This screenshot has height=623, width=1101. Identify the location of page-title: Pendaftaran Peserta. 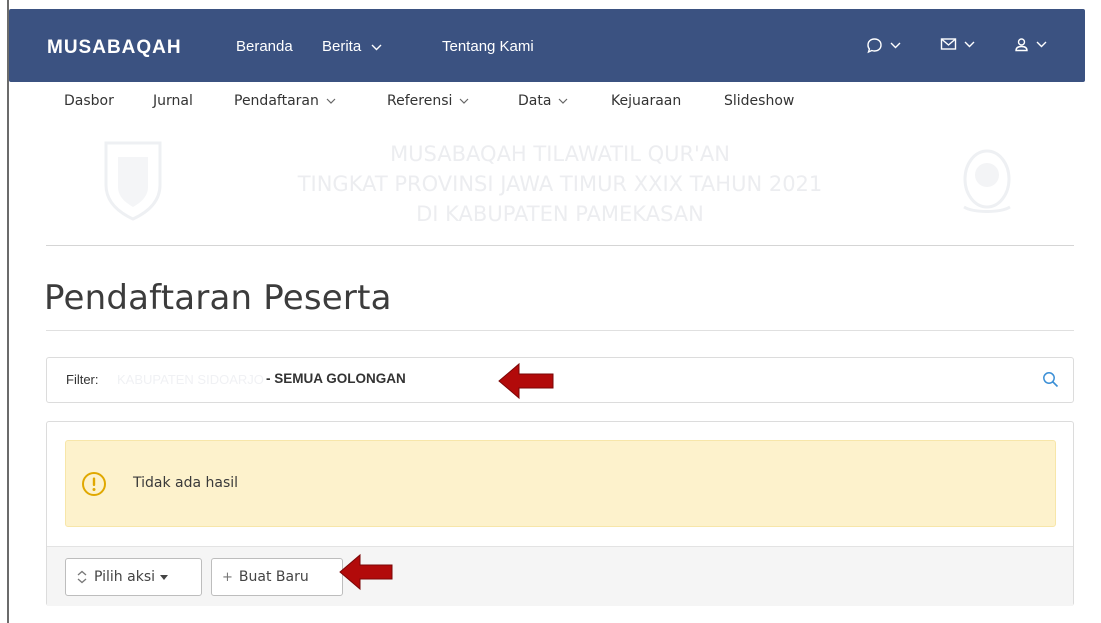
(218, 298).